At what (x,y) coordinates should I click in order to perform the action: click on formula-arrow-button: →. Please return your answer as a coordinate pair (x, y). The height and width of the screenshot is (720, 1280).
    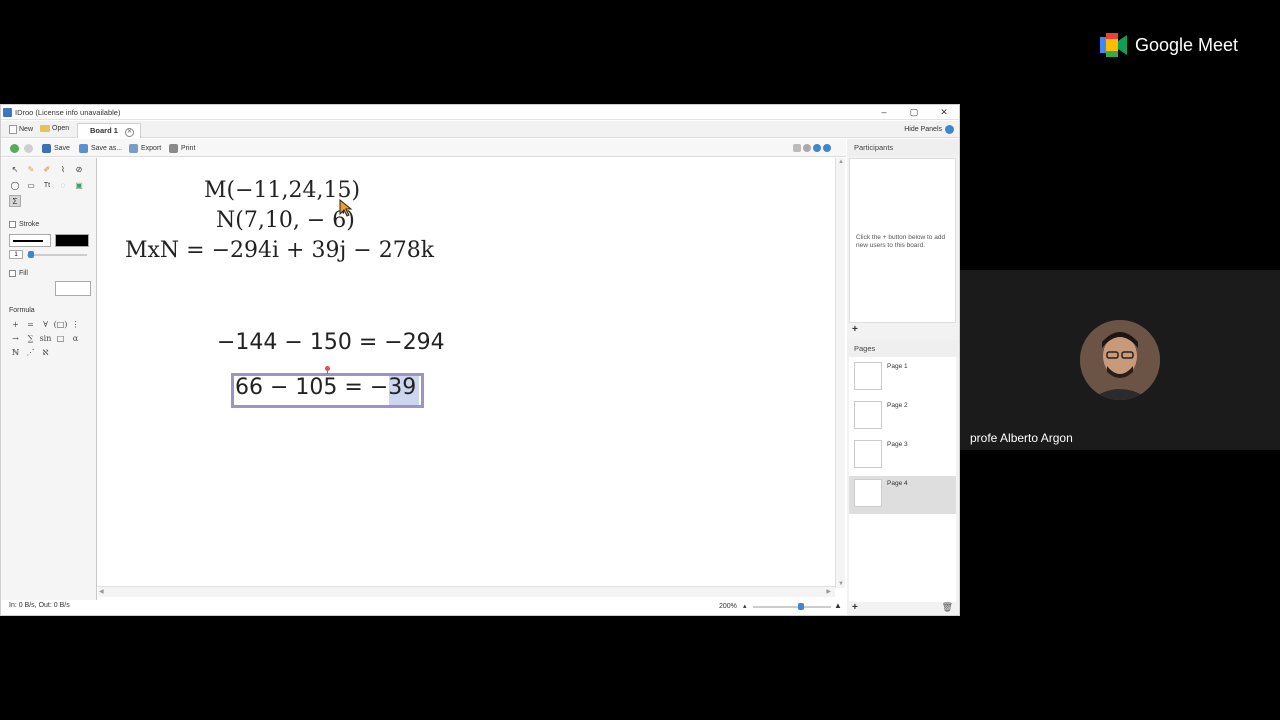
    Looking at the image, I should click on (15, 338).